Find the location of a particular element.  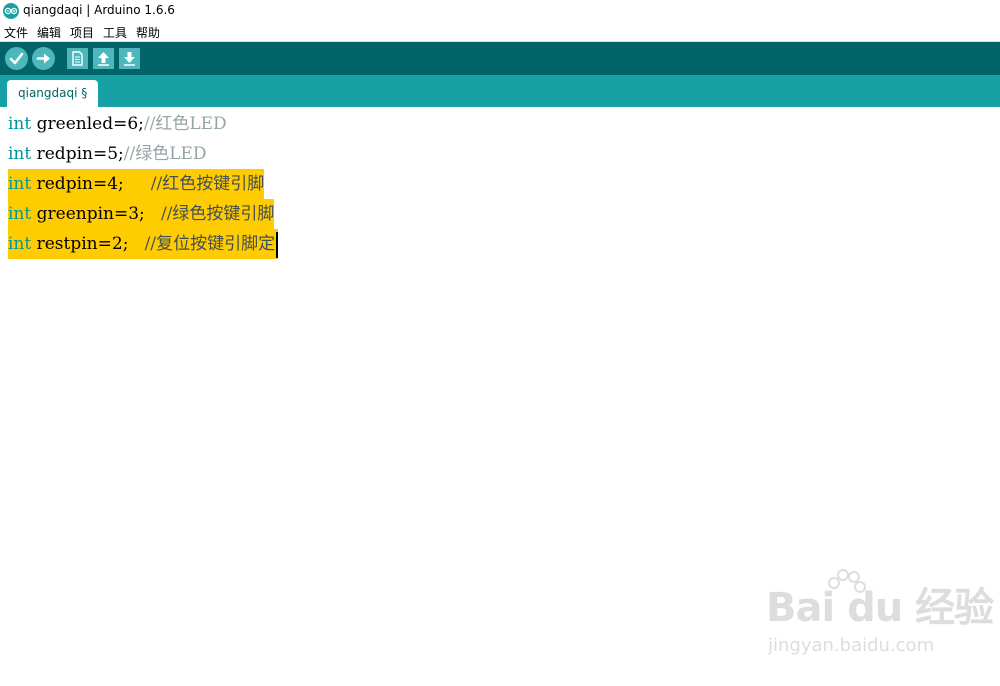

verify-button is located at coordinates (16, 58).